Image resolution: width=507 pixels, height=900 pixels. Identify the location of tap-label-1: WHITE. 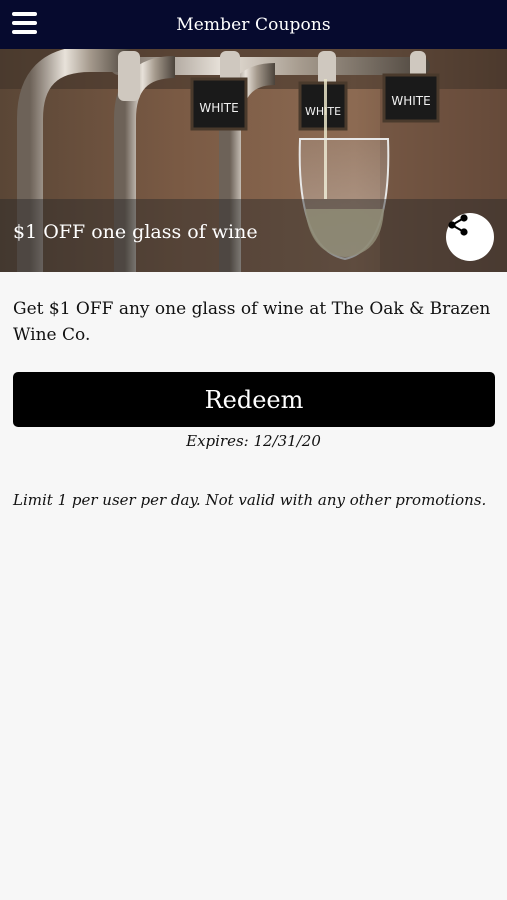
(219, 104).